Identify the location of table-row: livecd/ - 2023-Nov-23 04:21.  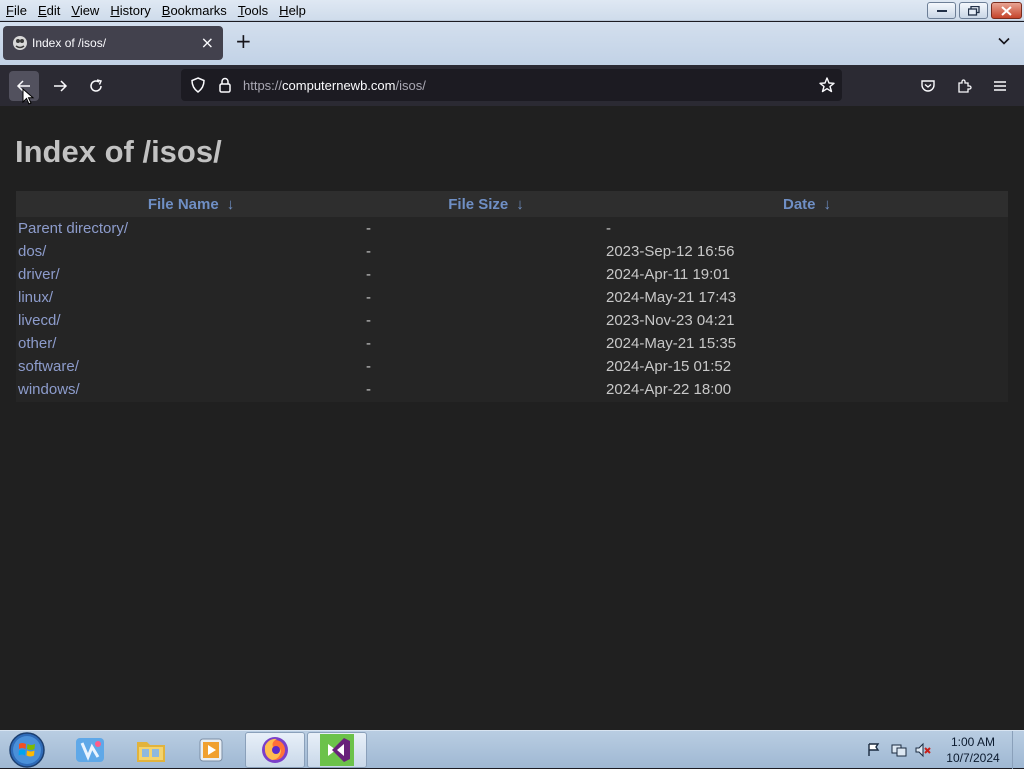
(512, 320).